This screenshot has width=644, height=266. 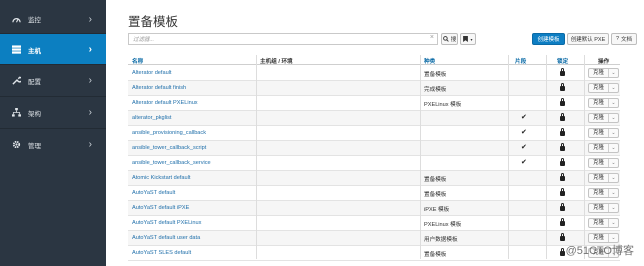 What do you see at coordinates (165, 103) in the screenshot?
I see `template-name-link: Alterator default PXELinux` at bounding box center [165, 103].